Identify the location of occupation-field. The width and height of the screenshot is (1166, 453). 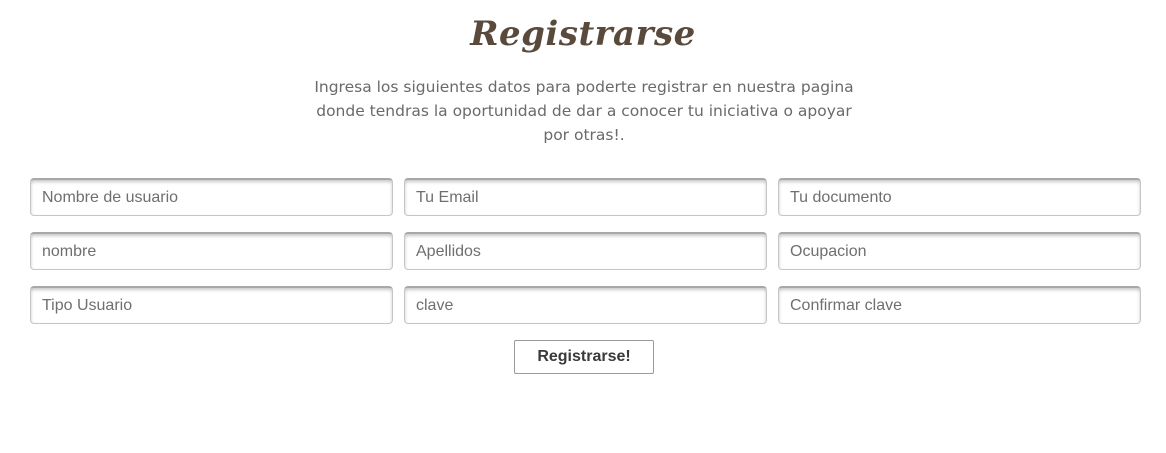
(959, 251).